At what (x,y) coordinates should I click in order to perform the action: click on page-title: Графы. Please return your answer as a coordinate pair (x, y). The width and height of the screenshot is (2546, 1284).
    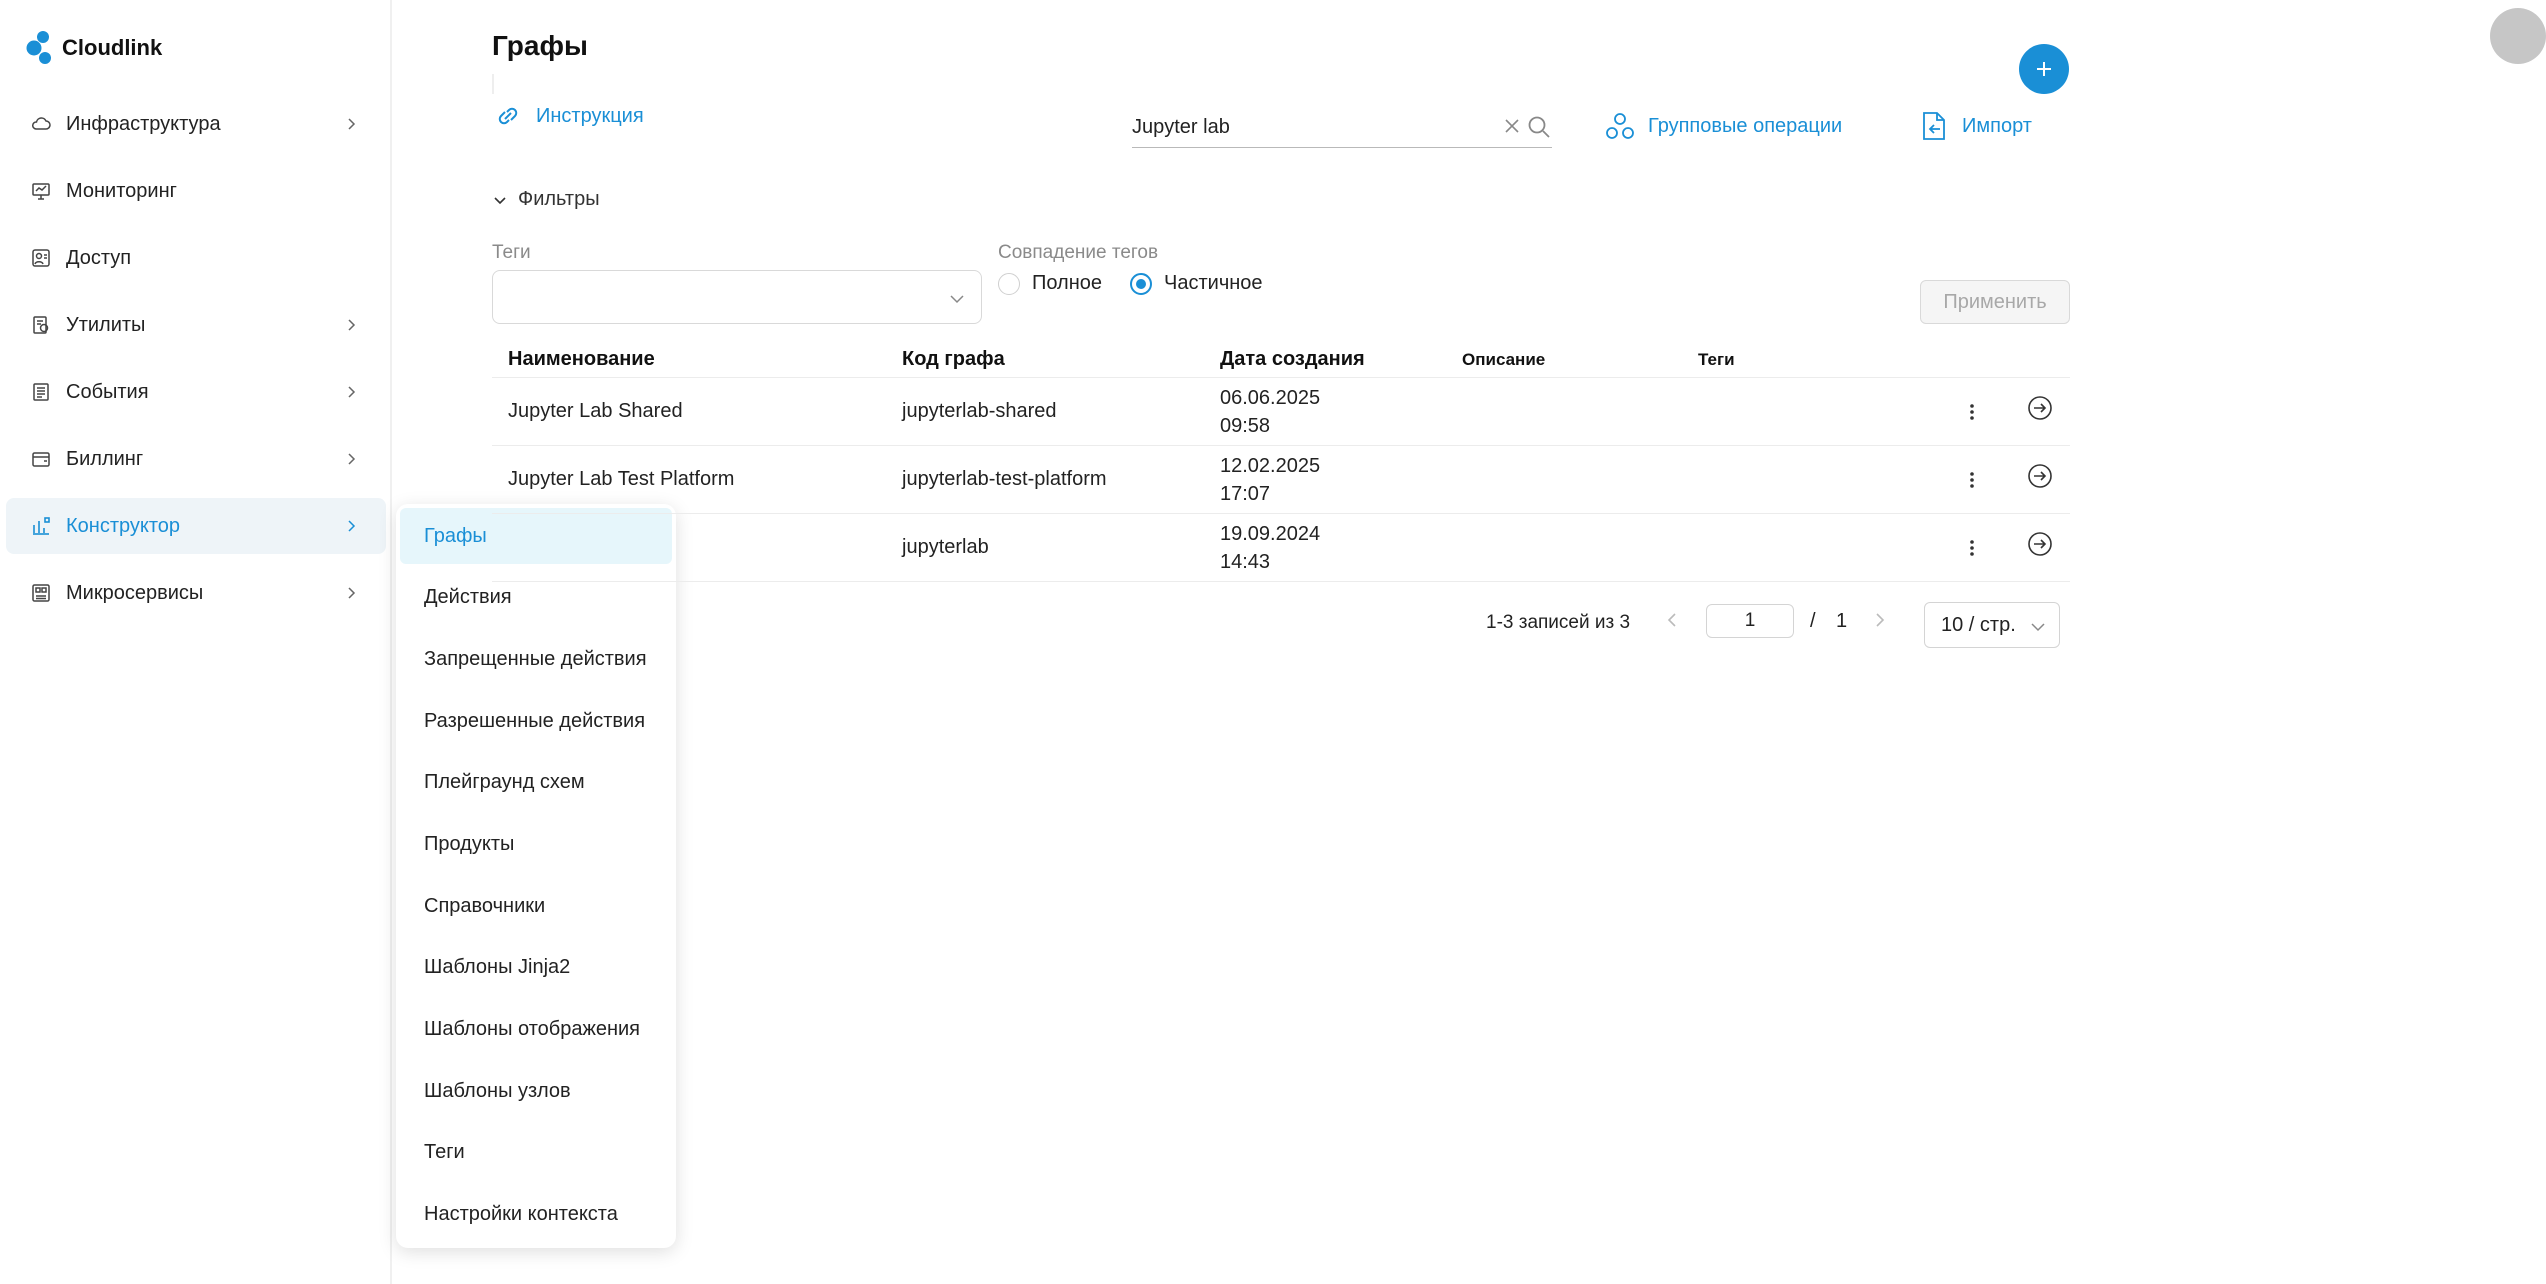
    Looking at the image, I should click on (540, 45).